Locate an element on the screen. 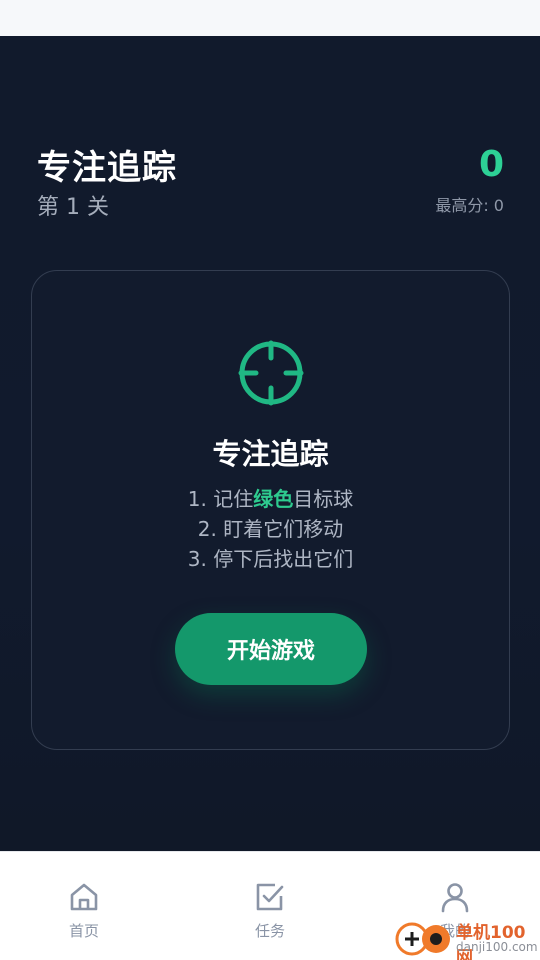  instruction-step-1: 1. 记住绿色目标球 is located at coordinates (270, 499).